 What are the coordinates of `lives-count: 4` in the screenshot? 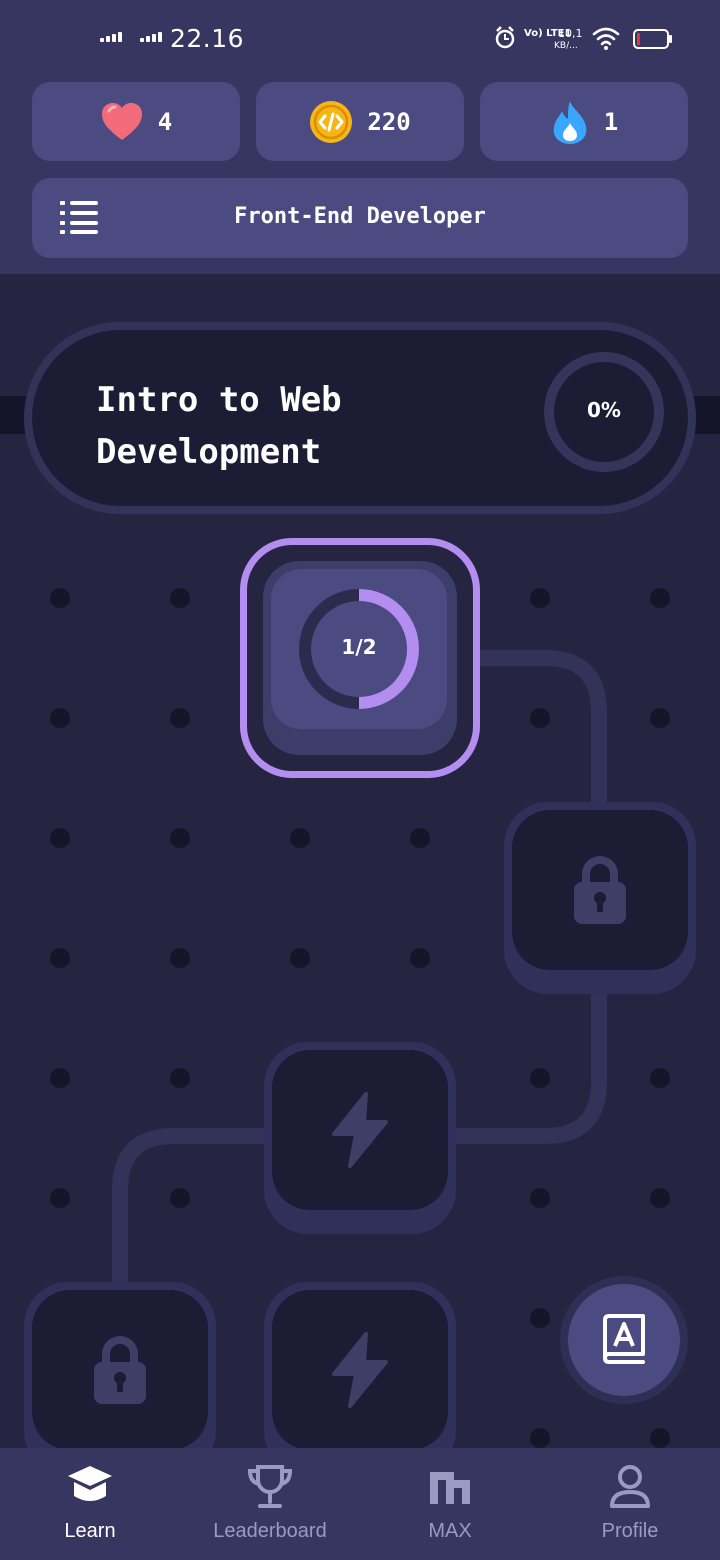 It's located at (165, 121).